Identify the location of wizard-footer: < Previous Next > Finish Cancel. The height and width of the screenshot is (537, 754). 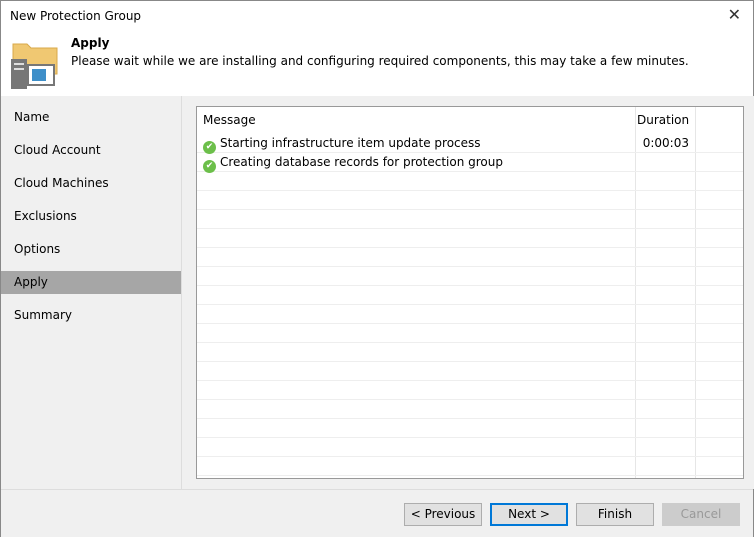
(377, 513).